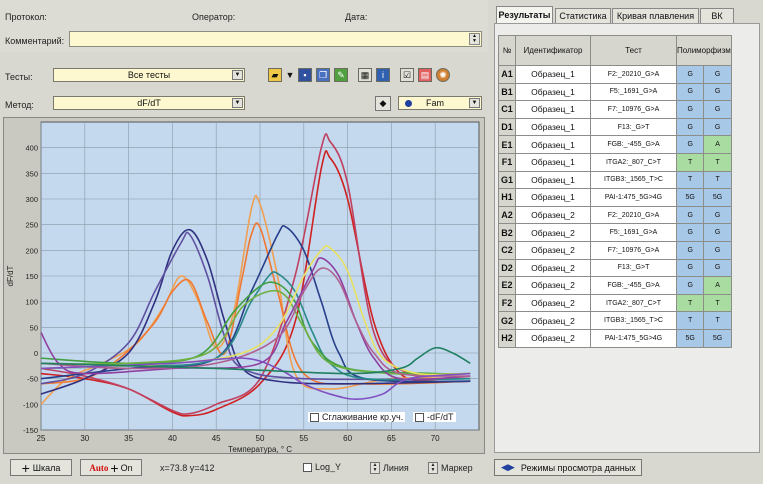 The width and height of the screenshot is (763, 484). I want to click on tab-results: Результаты, so click(524, 14).